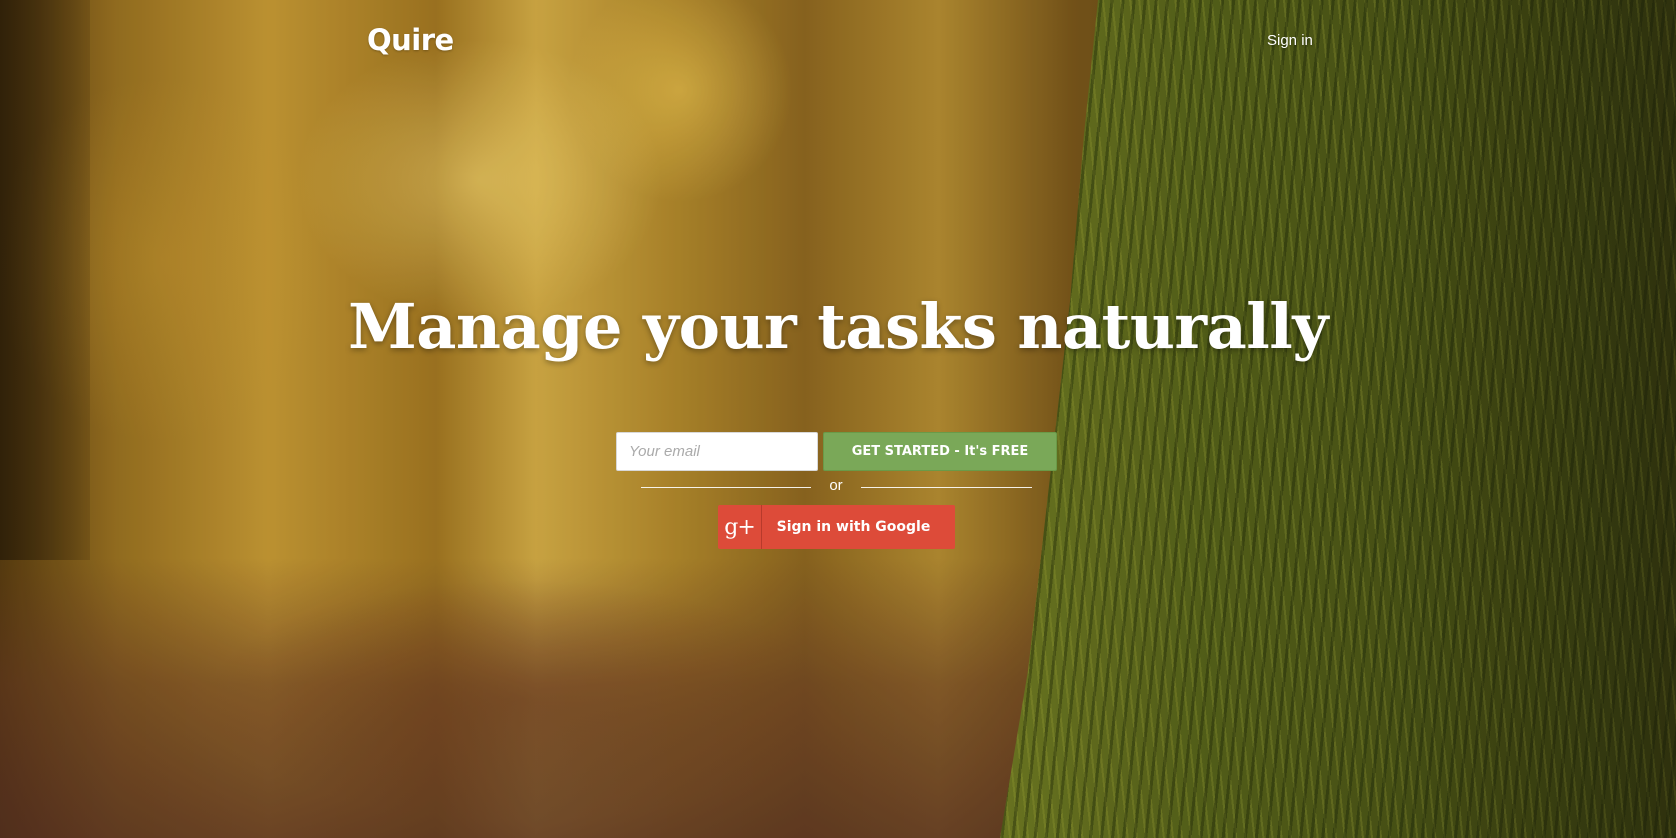 The image size is (1676, 838). What do you see at coordinates (940, 451) in the screenshot?
I see `get-started-button: GET STARTED - It's FREE` at bounding box center [940, 451].